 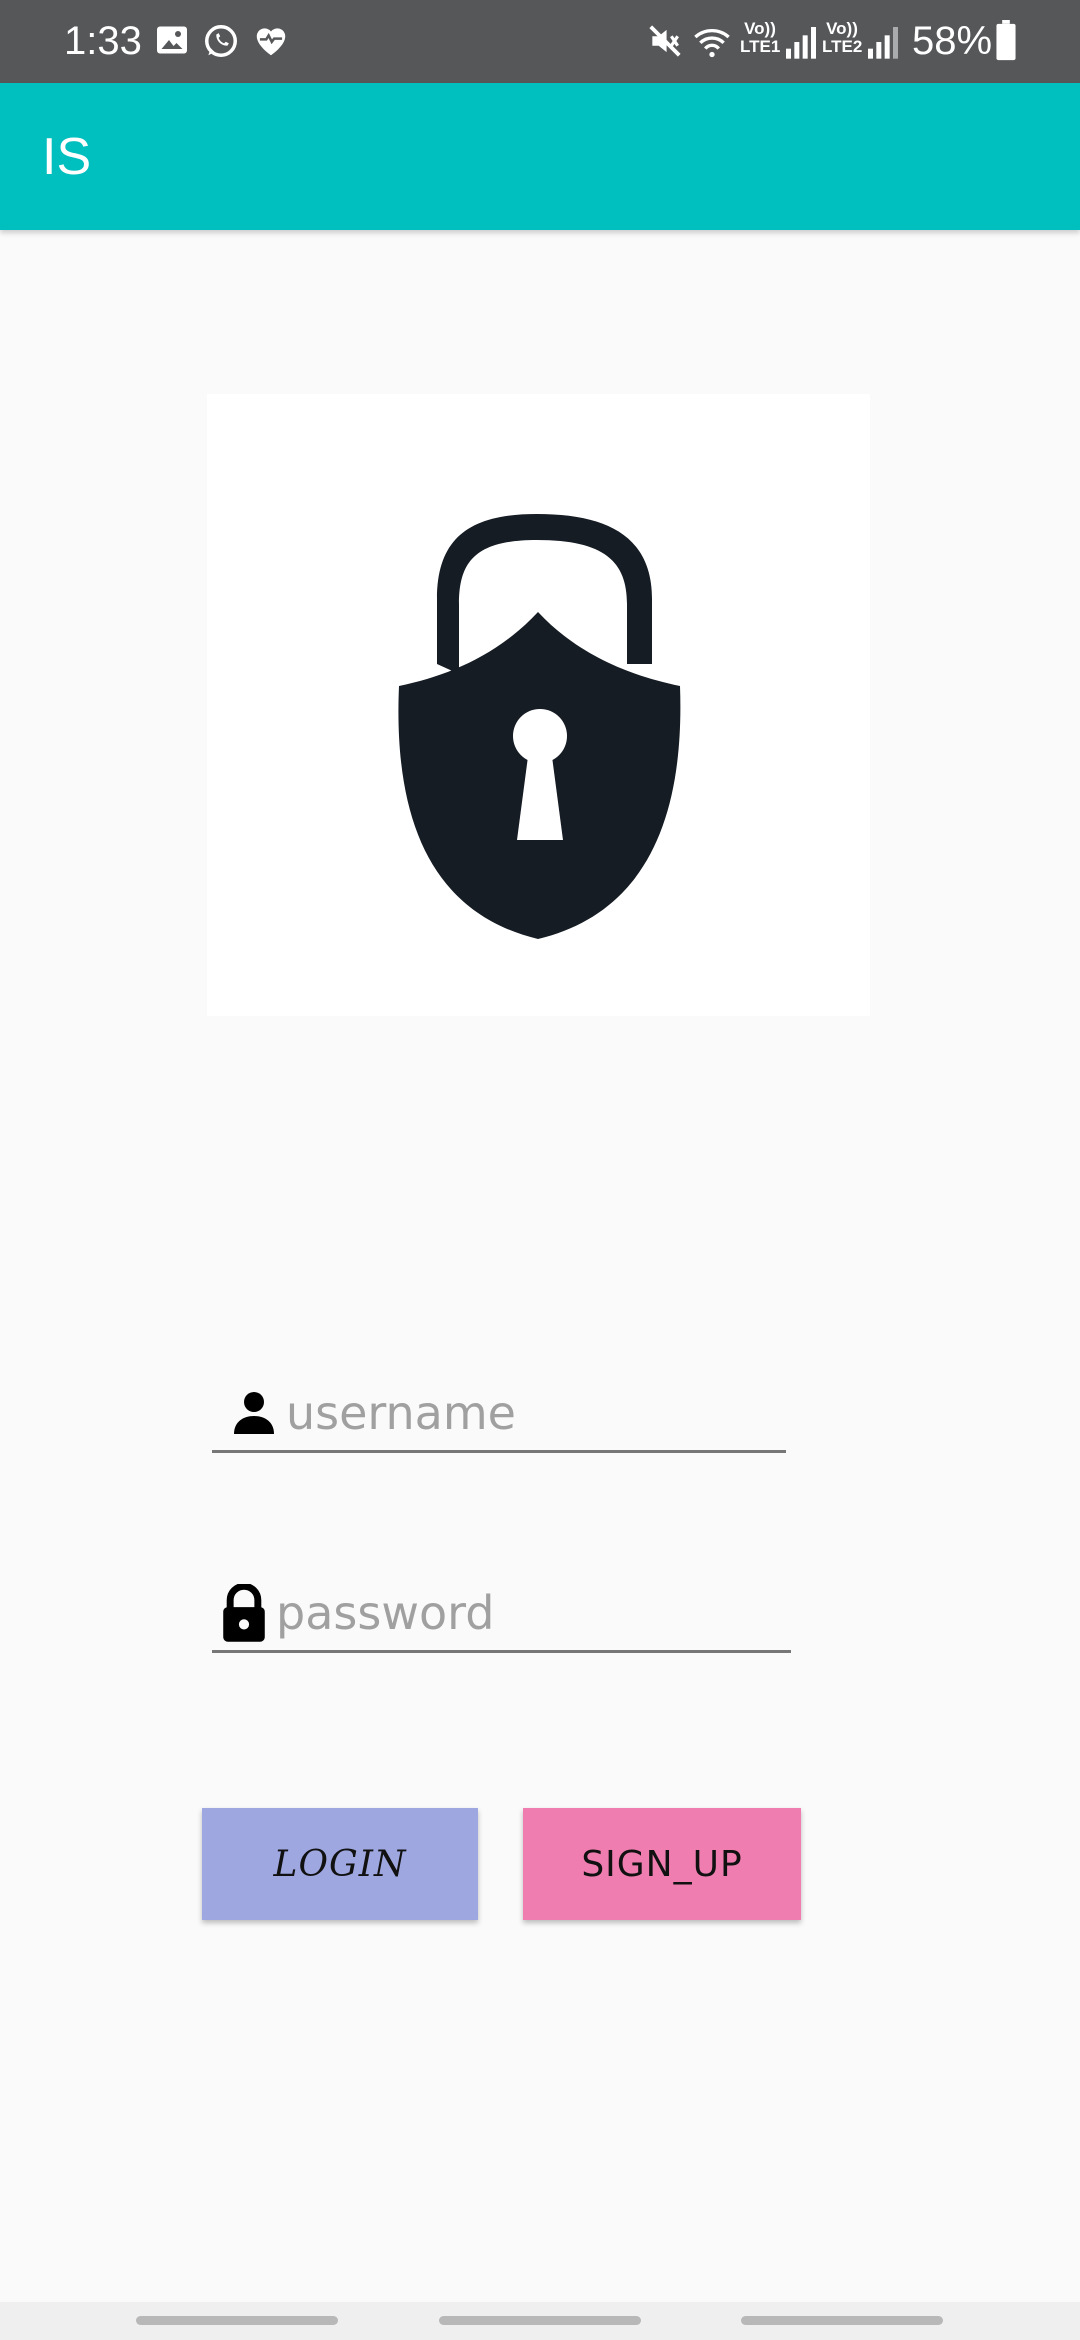 What do you see at coordinates (760, 46) in the screenshot?
I see `sim1-lte-label: LTE1` at bounding box center [760, 46].